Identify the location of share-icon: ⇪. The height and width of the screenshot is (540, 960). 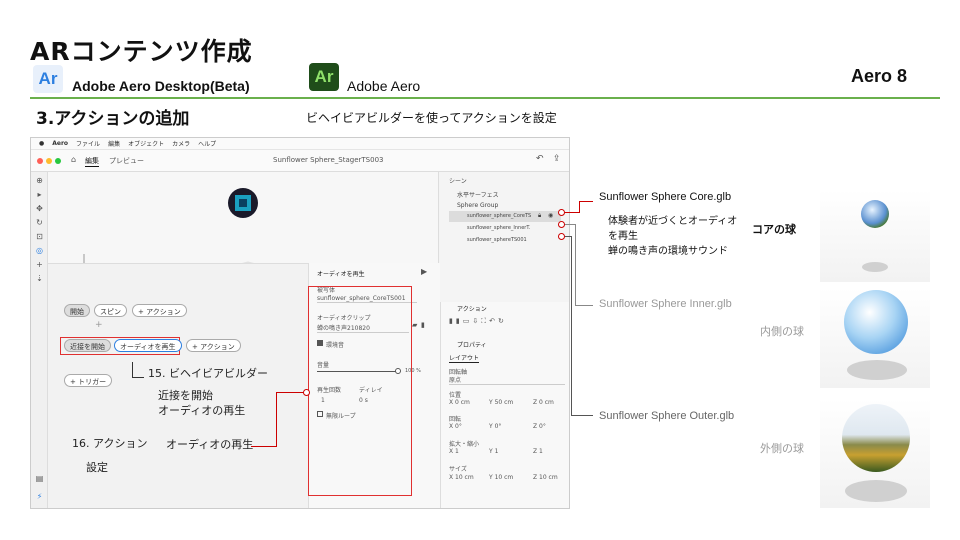
(557, 159).